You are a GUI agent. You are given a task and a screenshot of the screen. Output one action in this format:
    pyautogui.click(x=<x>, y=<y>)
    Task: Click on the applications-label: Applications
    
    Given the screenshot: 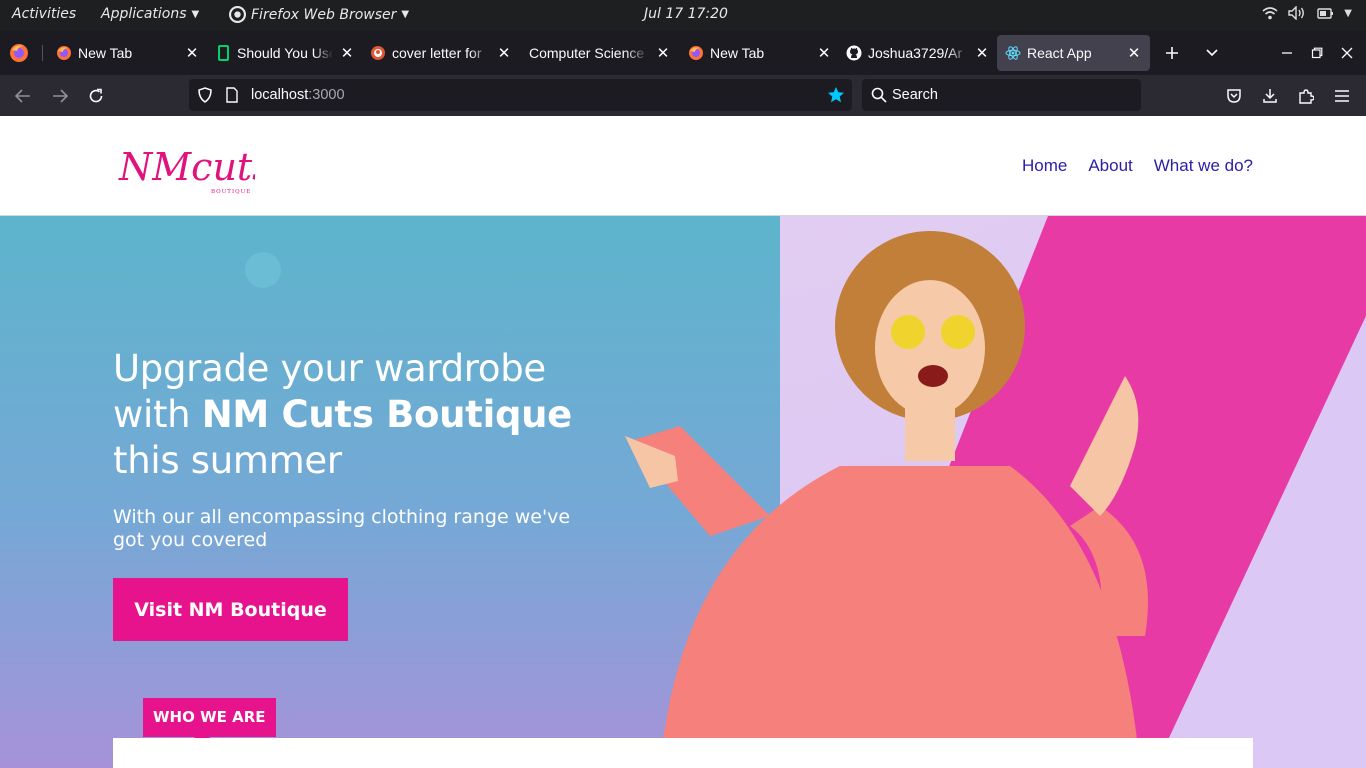 What is the action you would take?
    pyautogui.click(x=144, y=14)
    